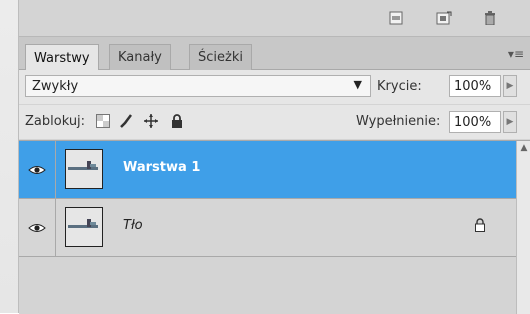 The image size is (530, 314). I want to click on opacity-slider-arrow-icon: ▶, so click(510, 86).